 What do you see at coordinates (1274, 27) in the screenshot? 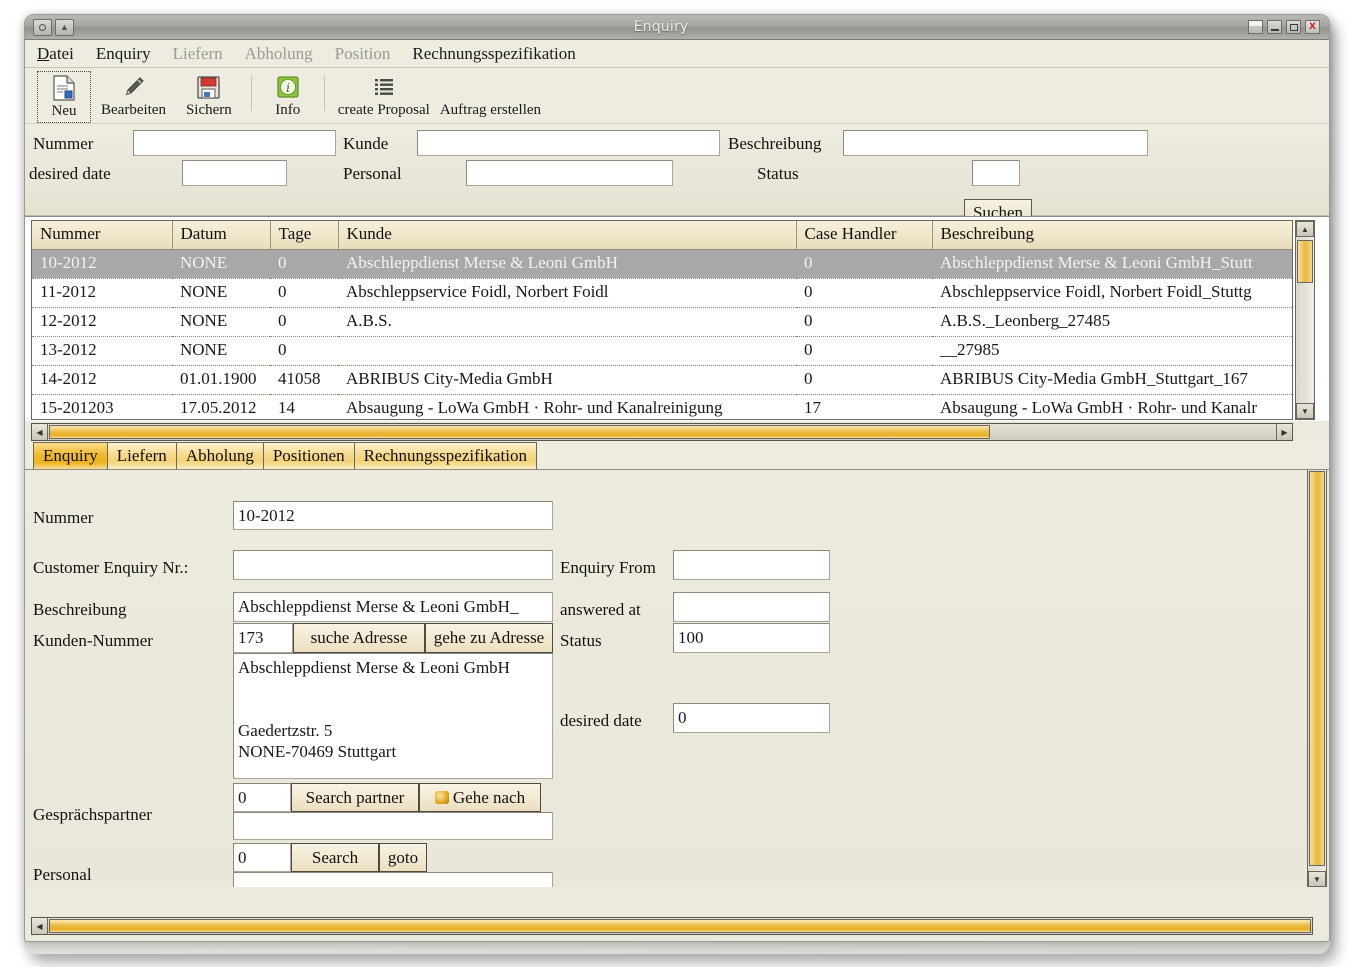
I see `minimize-window-button` at bounding box center [1274, 27].